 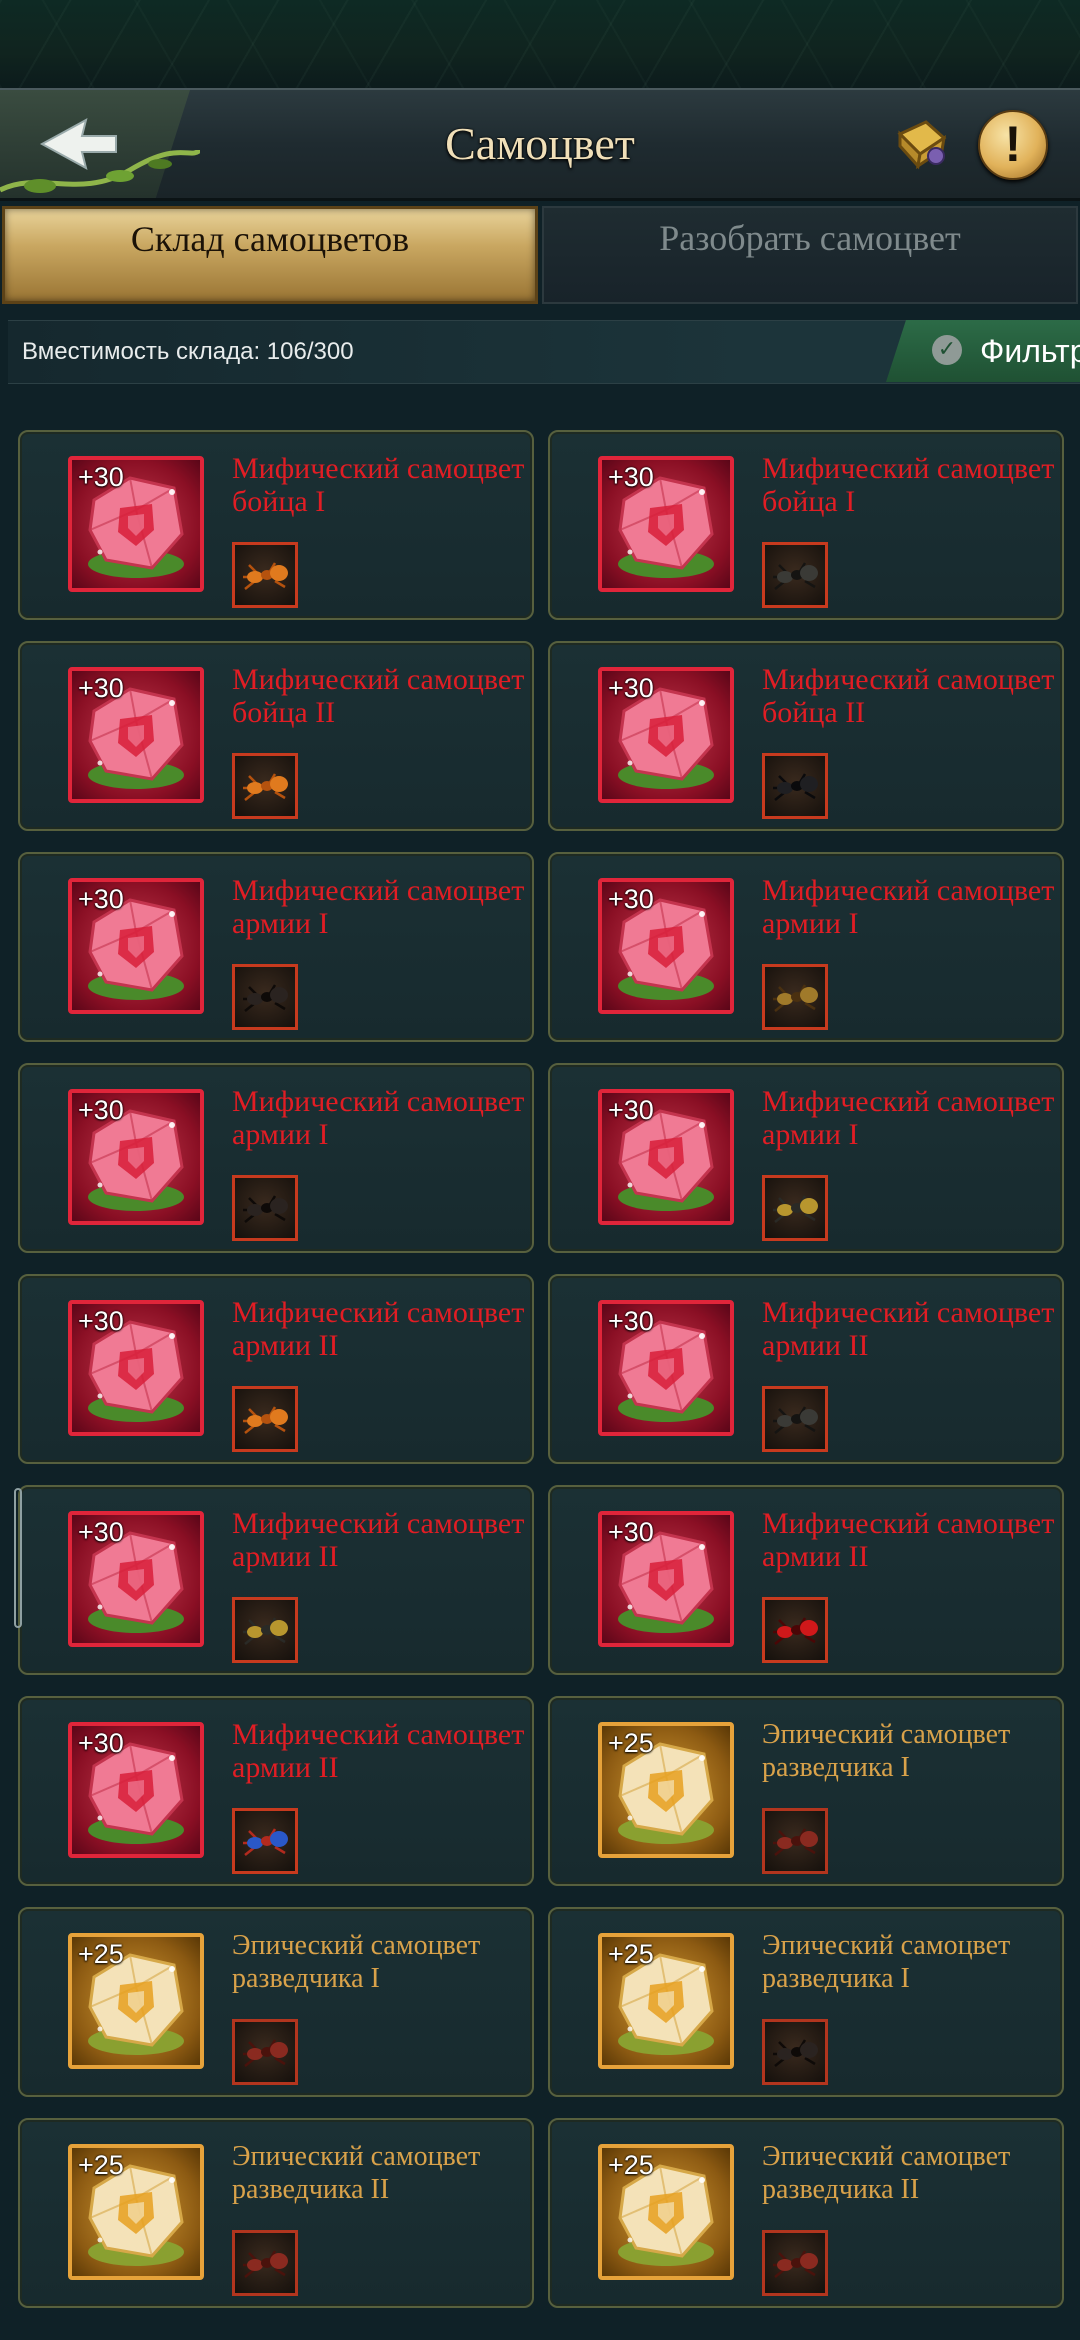 I want to click on info-button: !, so click(x=1013, y=145).